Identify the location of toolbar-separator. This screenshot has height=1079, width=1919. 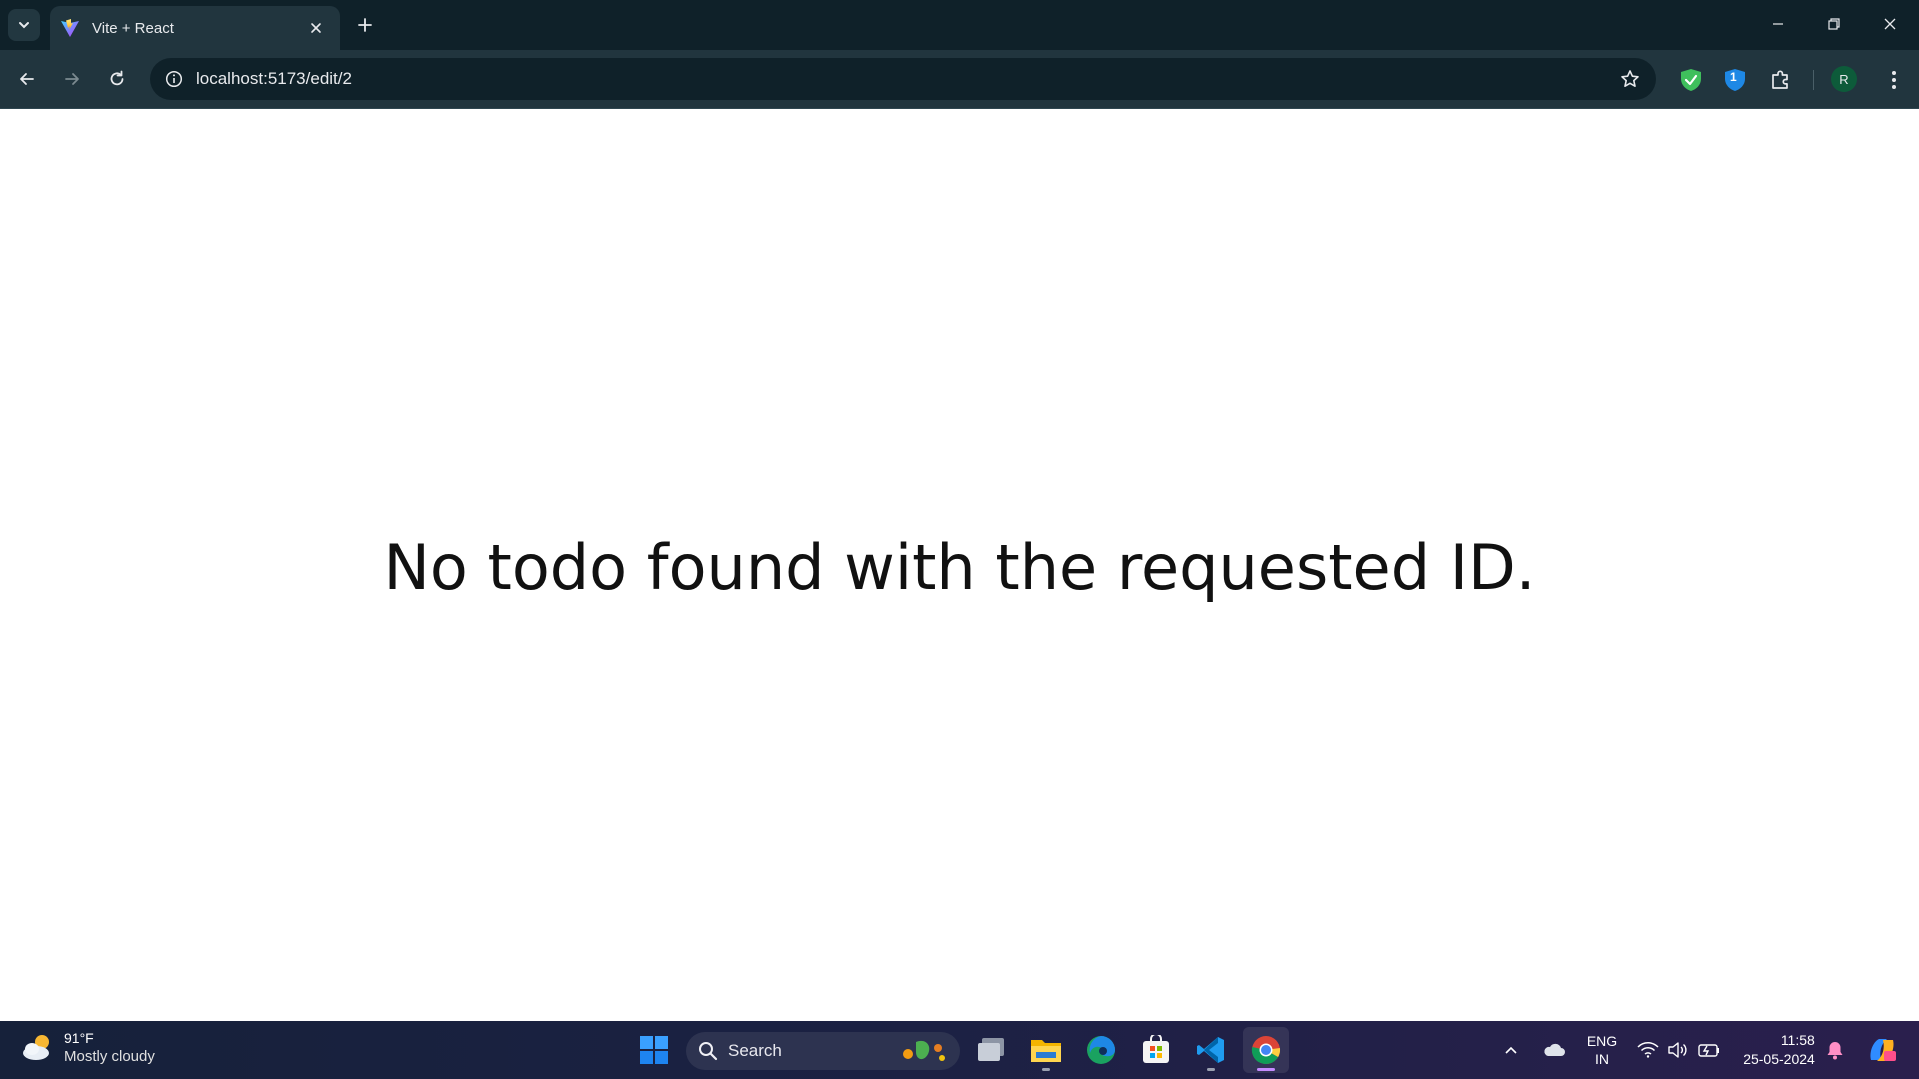
(1813, 80).